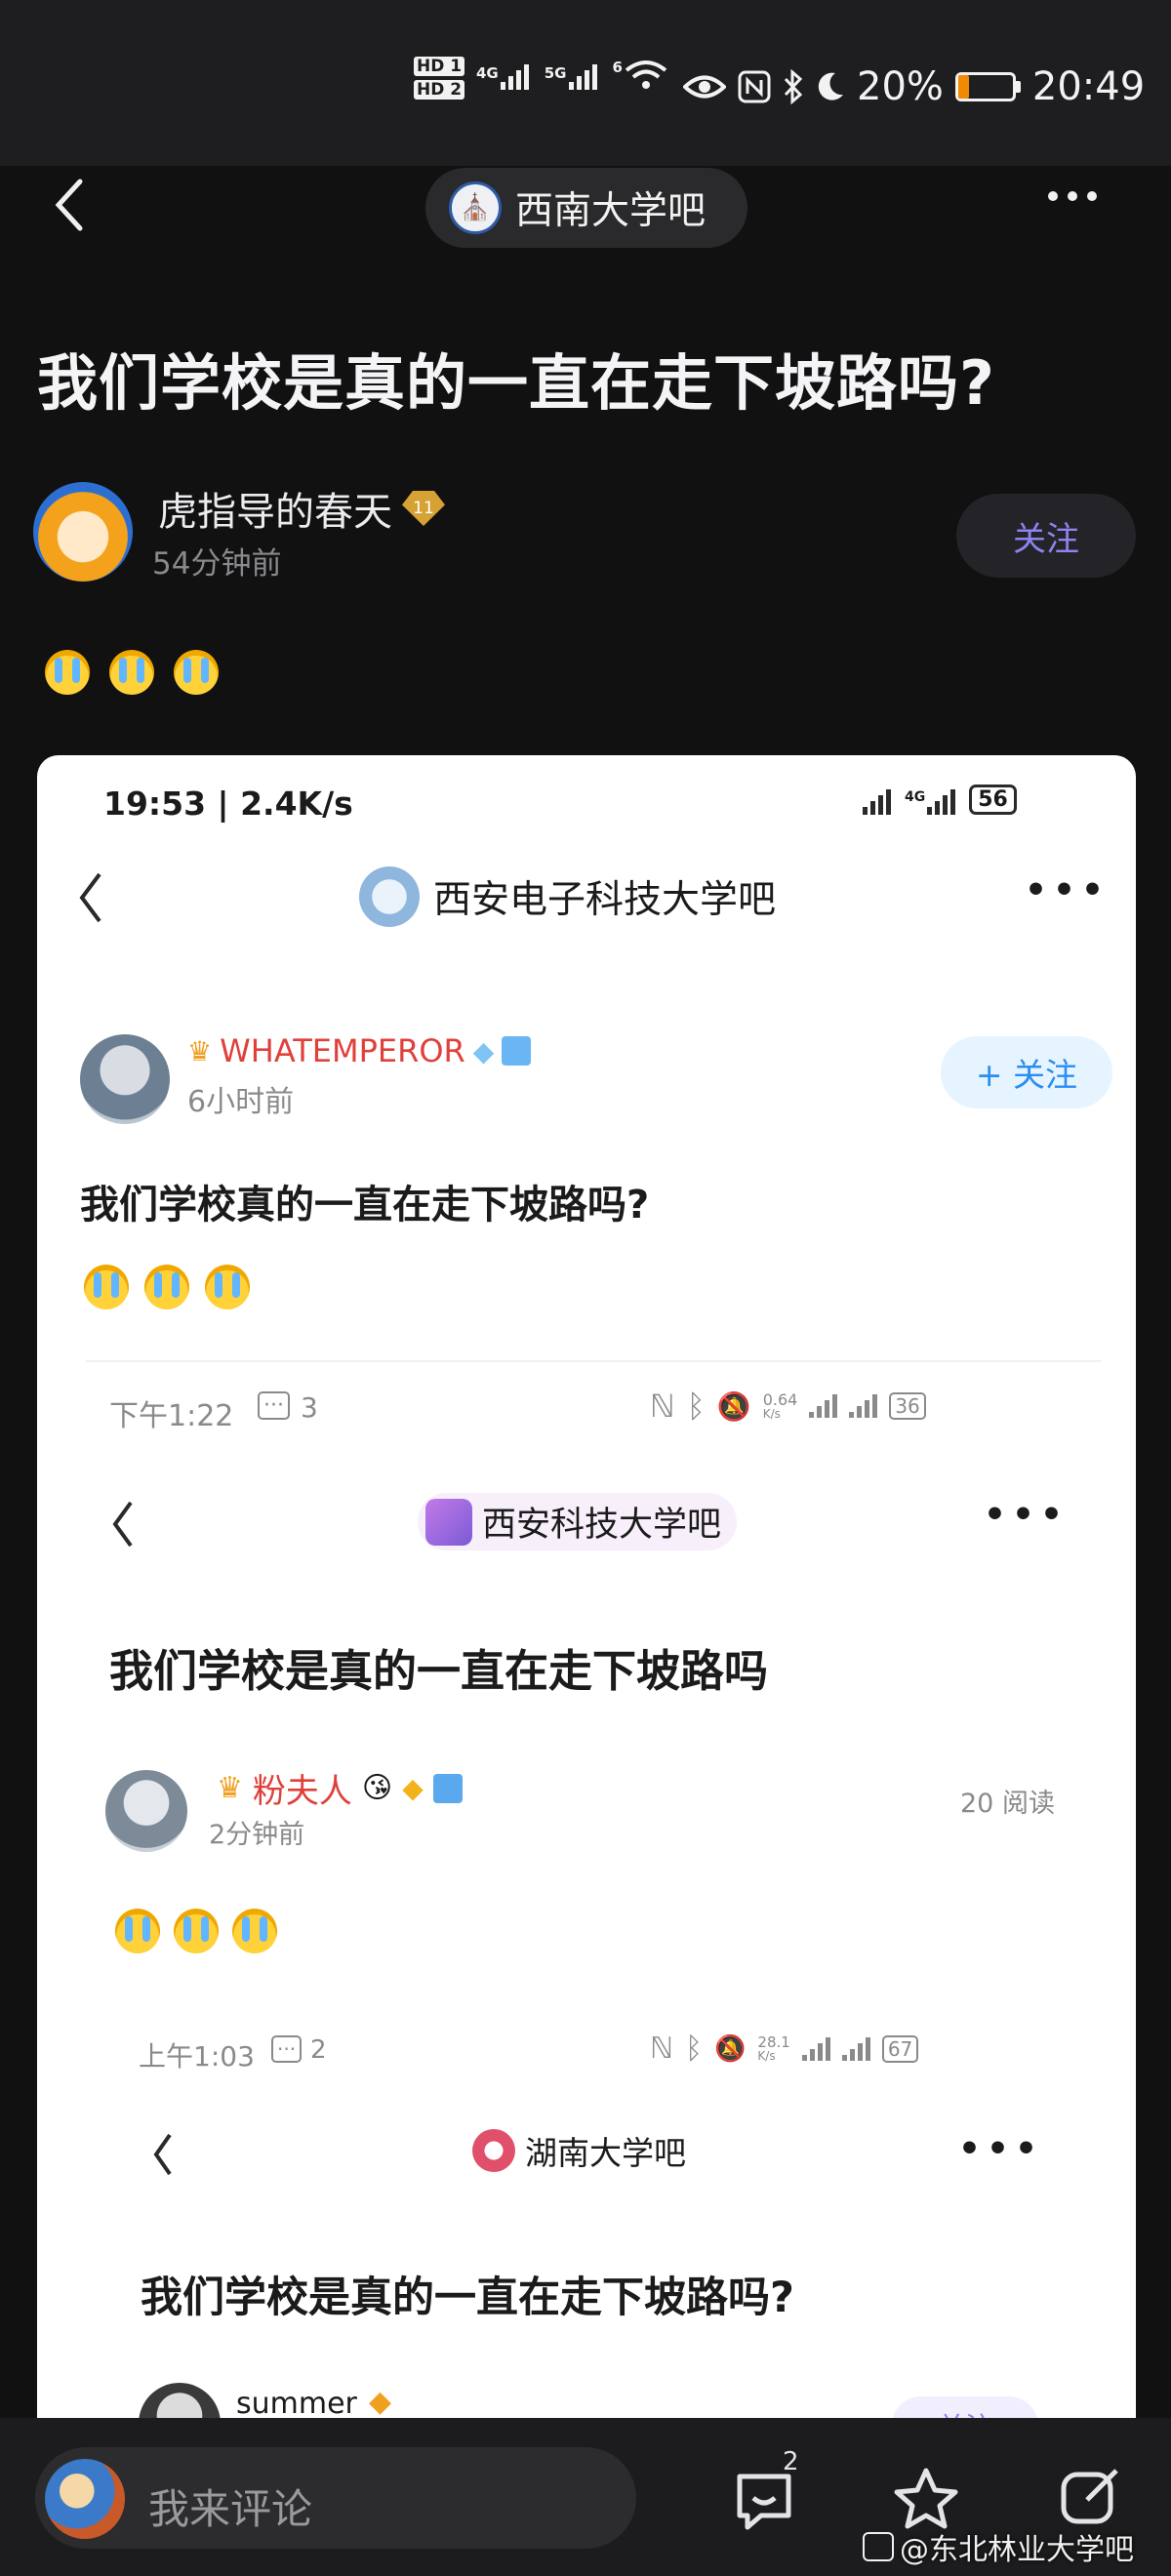 The height and width of the screenshot is (2576, 1171). Describe the element at coordinates (830, 86) in the screenshot. I see `moon-icon` at that location.